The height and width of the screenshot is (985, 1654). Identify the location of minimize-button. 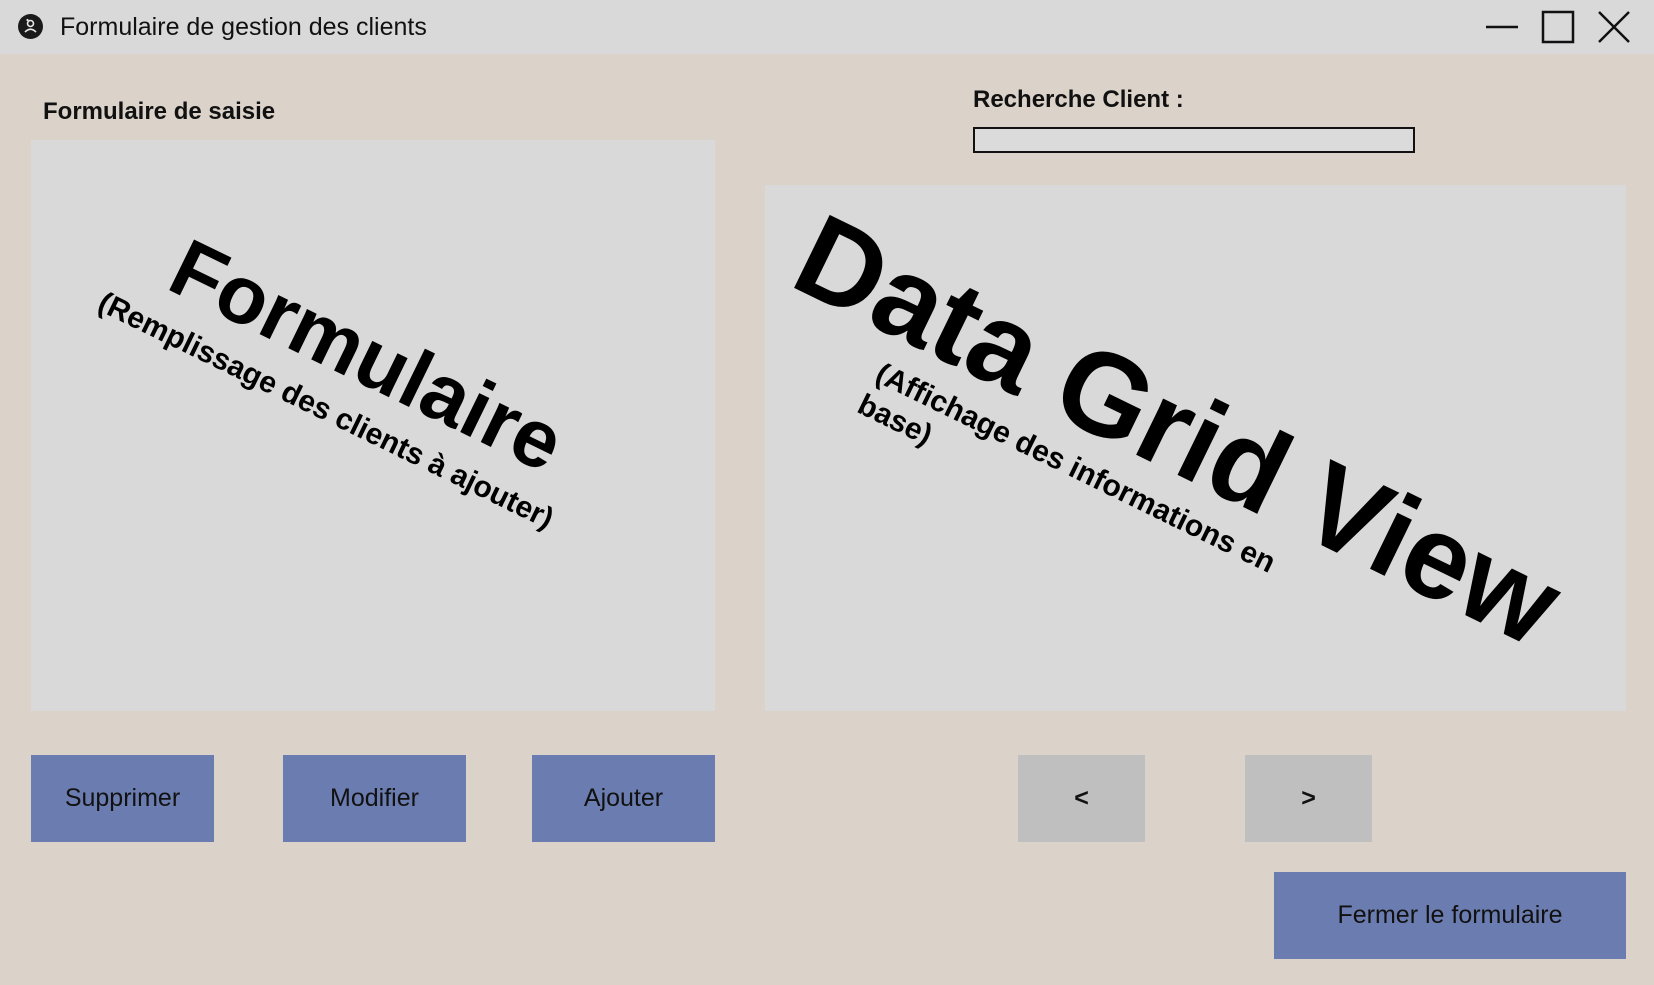
(1502, 27).